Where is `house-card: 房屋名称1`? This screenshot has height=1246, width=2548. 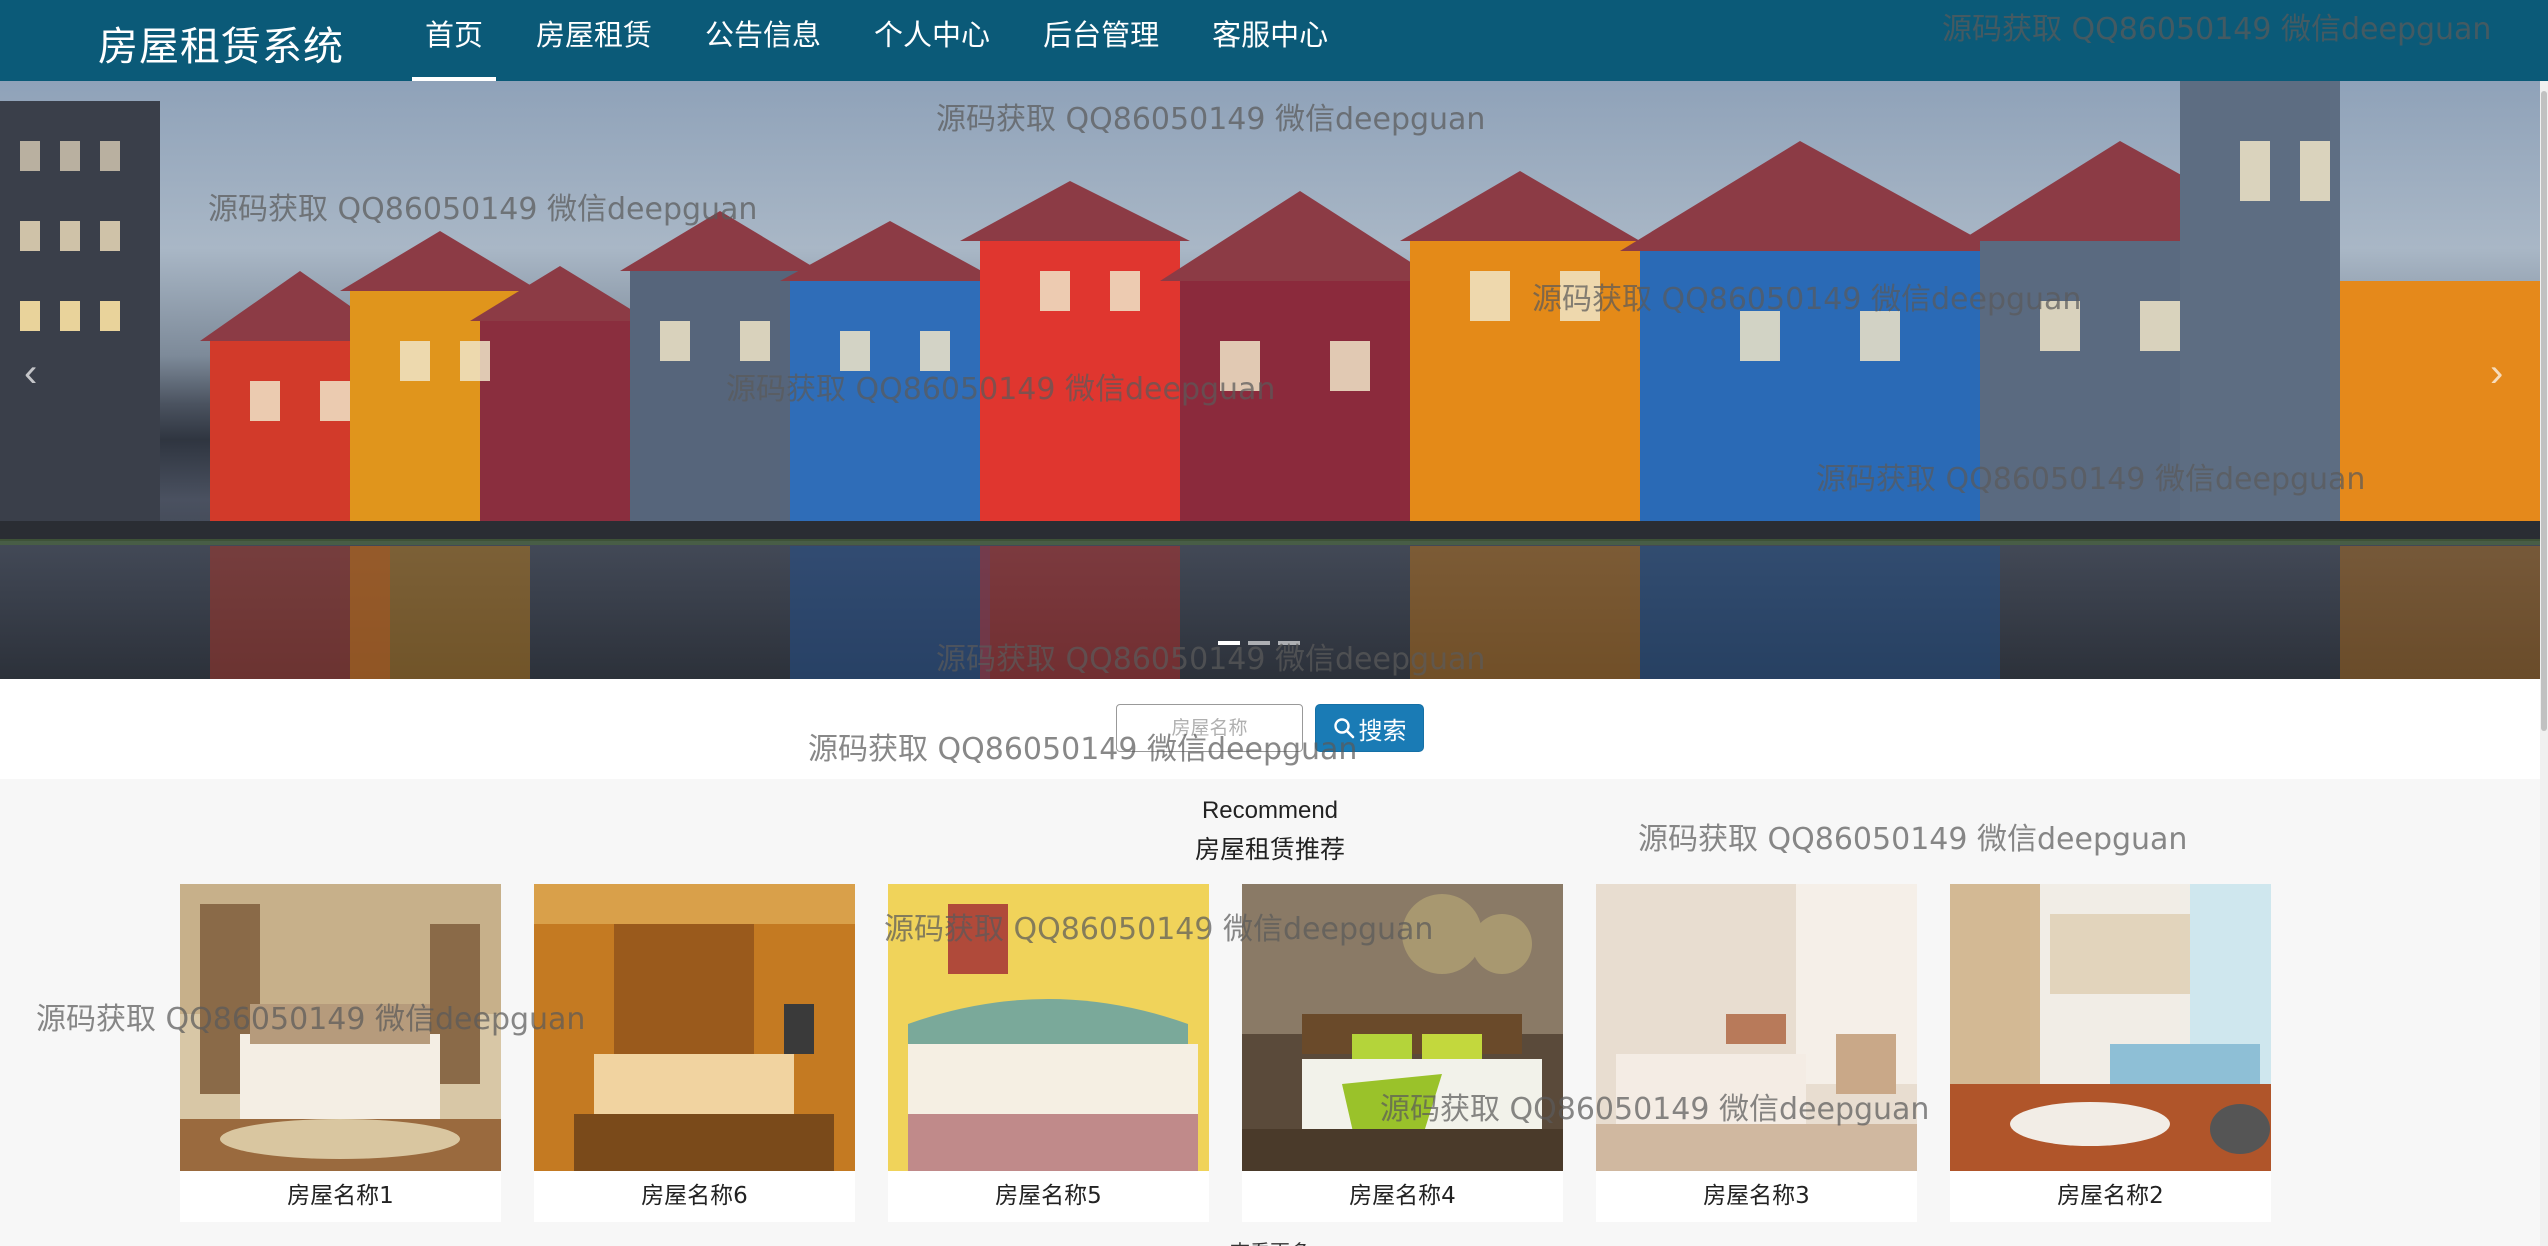
house-card: 房屋名称1 is located at coordinates (340, 1053).